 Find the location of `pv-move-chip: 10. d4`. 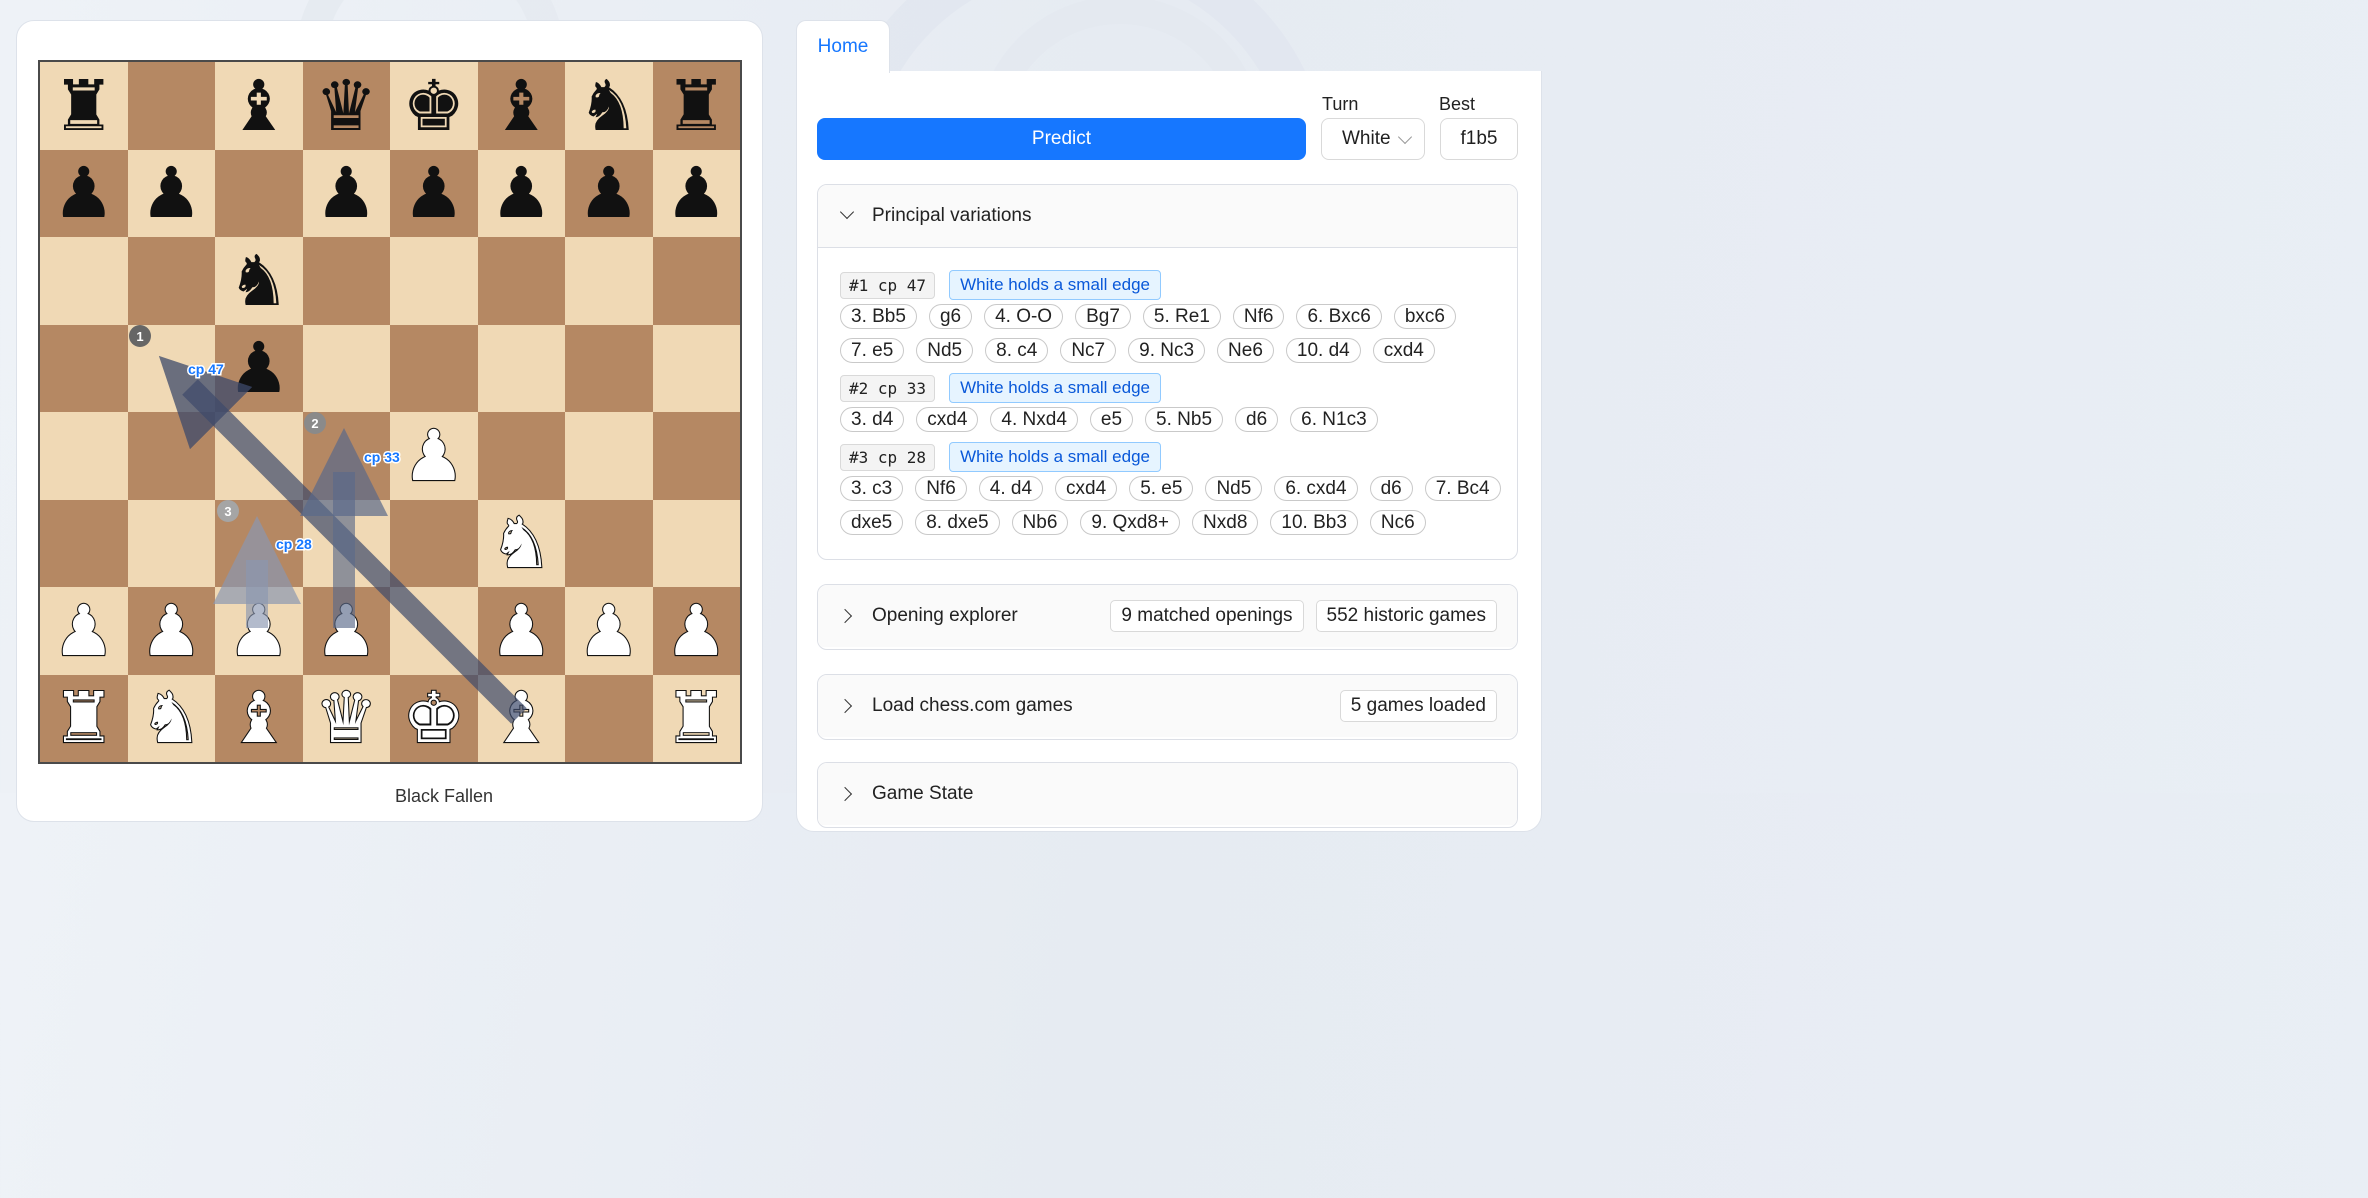

pv-move-chip: 10. d4 is located at coordinates (1323, 350).